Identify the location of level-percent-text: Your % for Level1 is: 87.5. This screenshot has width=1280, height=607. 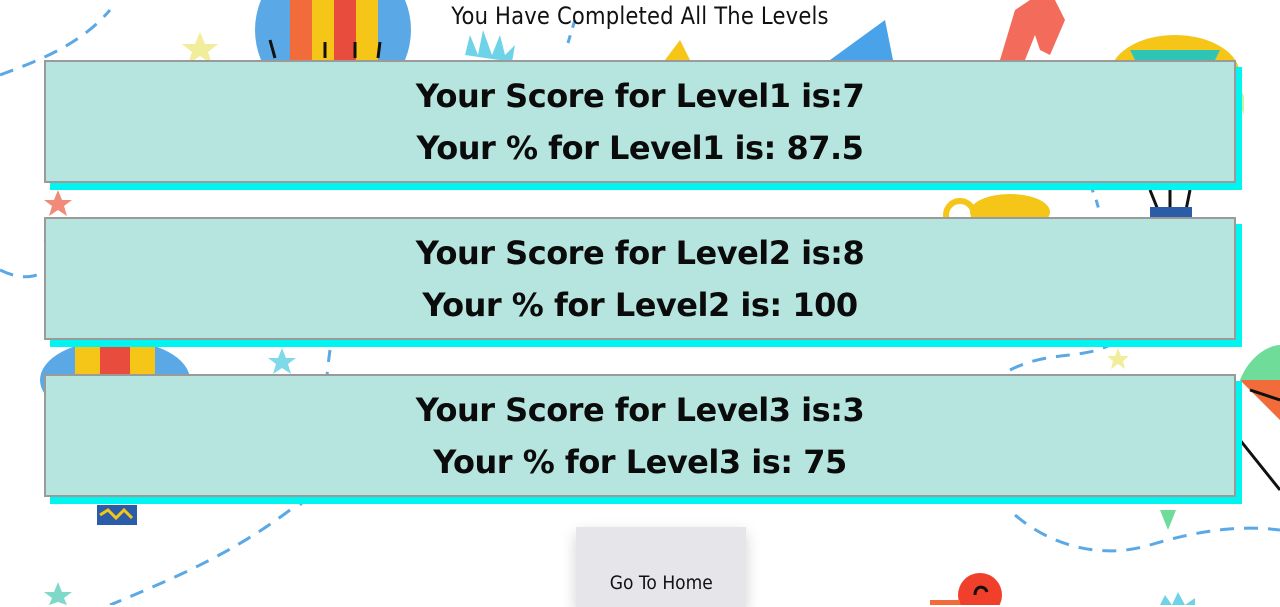
(640, 147).